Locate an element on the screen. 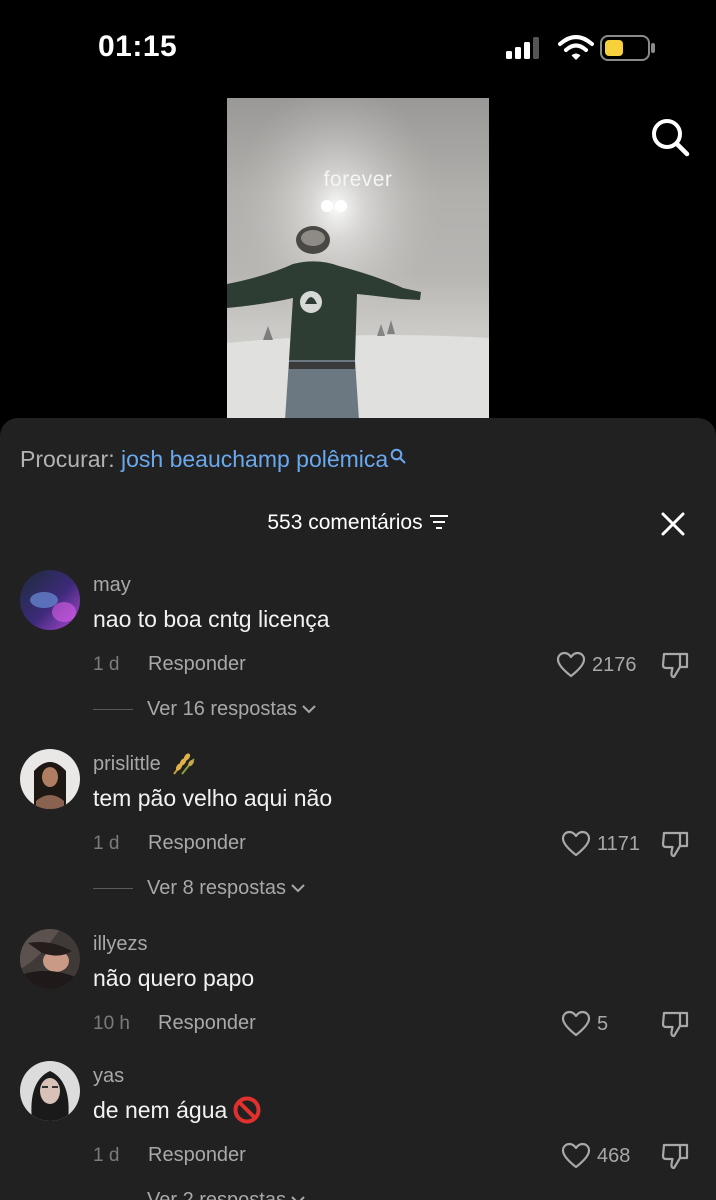 Image resolution: width=716 pixels, height=1200 pixels. status-time: 01:15 is located at coordinates (138, 46).